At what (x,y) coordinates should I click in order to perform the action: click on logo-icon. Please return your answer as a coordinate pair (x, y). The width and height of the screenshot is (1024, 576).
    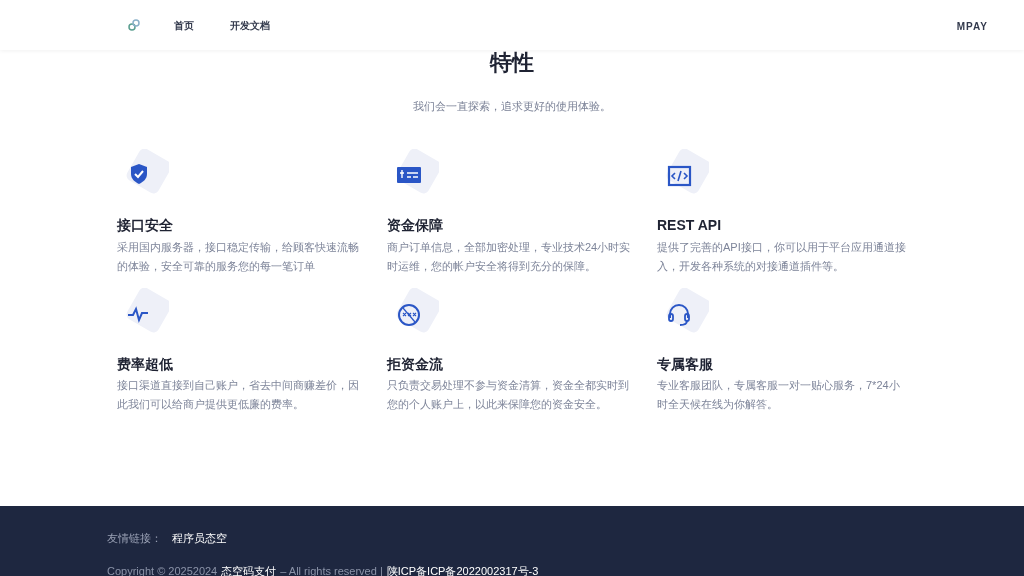
    Looking at the image, I should click on (134, 25).